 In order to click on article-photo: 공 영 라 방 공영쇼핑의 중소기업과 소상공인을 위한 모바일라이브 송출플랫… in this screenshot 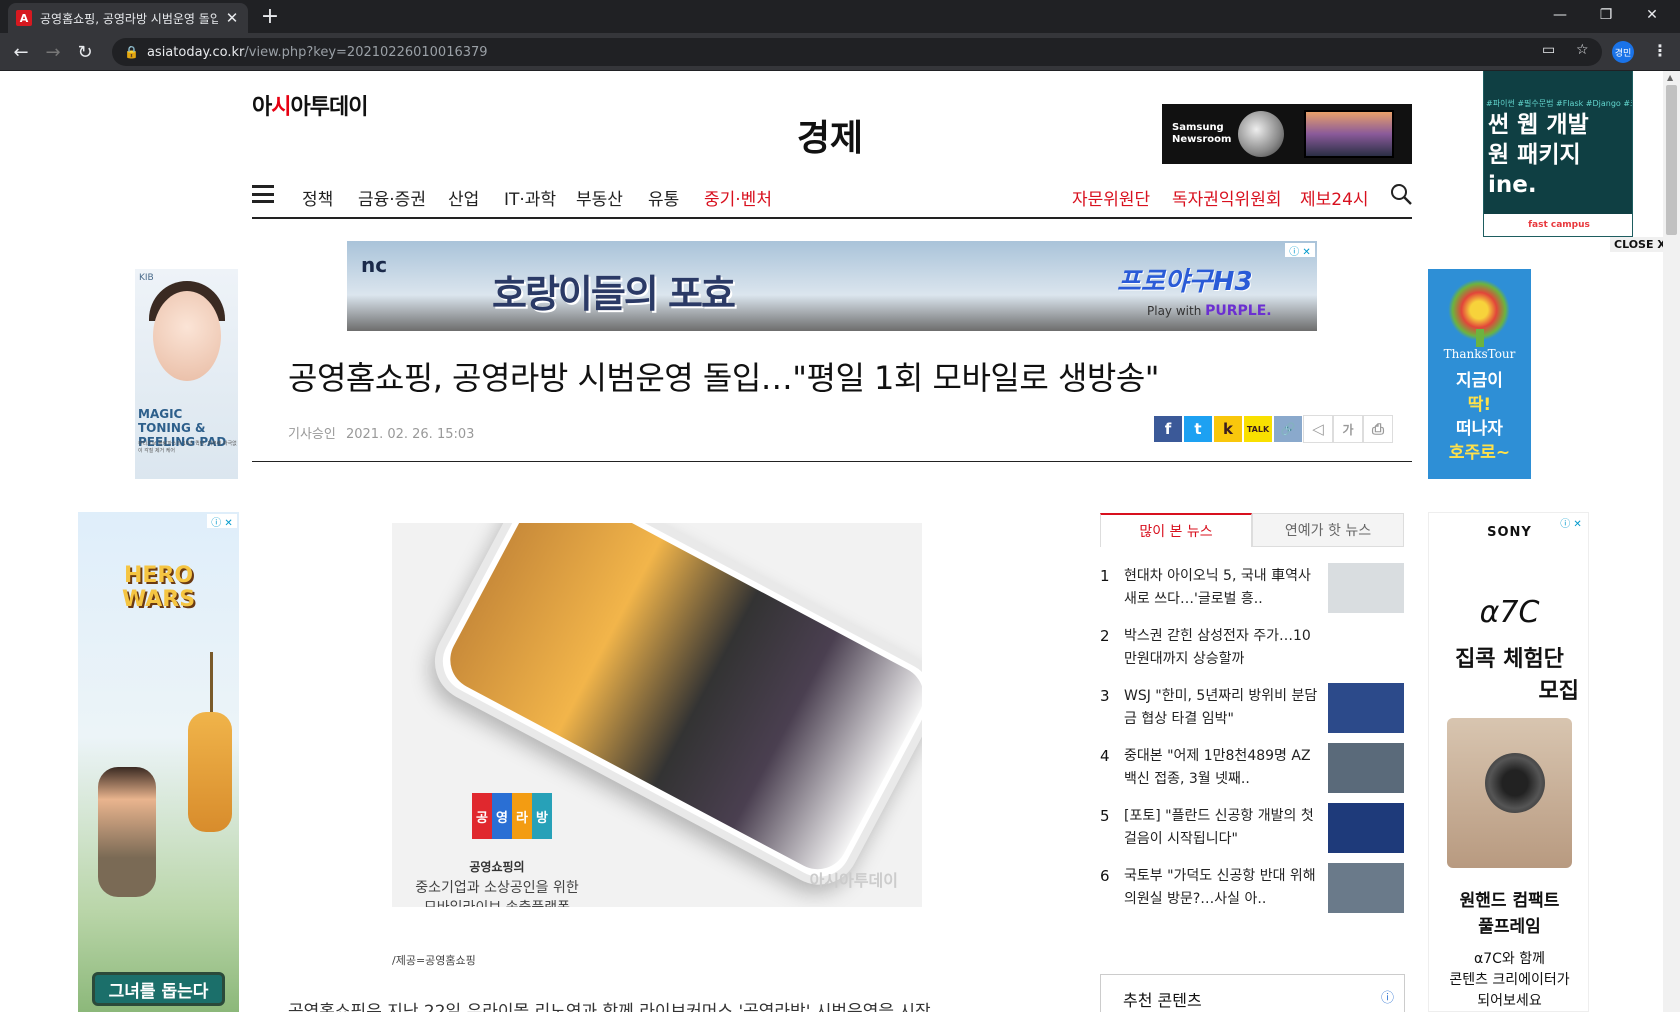, I will do `click(657, 715)`.